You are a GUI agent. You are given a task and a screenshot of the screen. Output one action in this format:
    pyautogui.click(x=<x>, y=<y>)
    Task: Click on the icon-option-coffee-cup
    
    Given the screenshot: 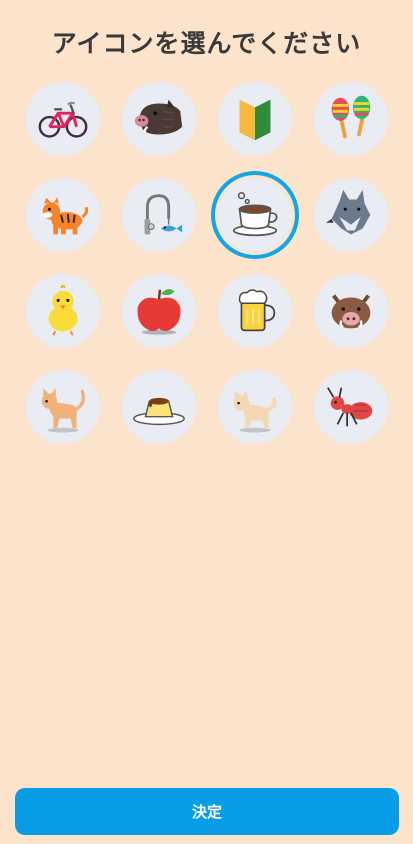 What is the action you would take?
    pyautogui.click(x=255, y=215)
    